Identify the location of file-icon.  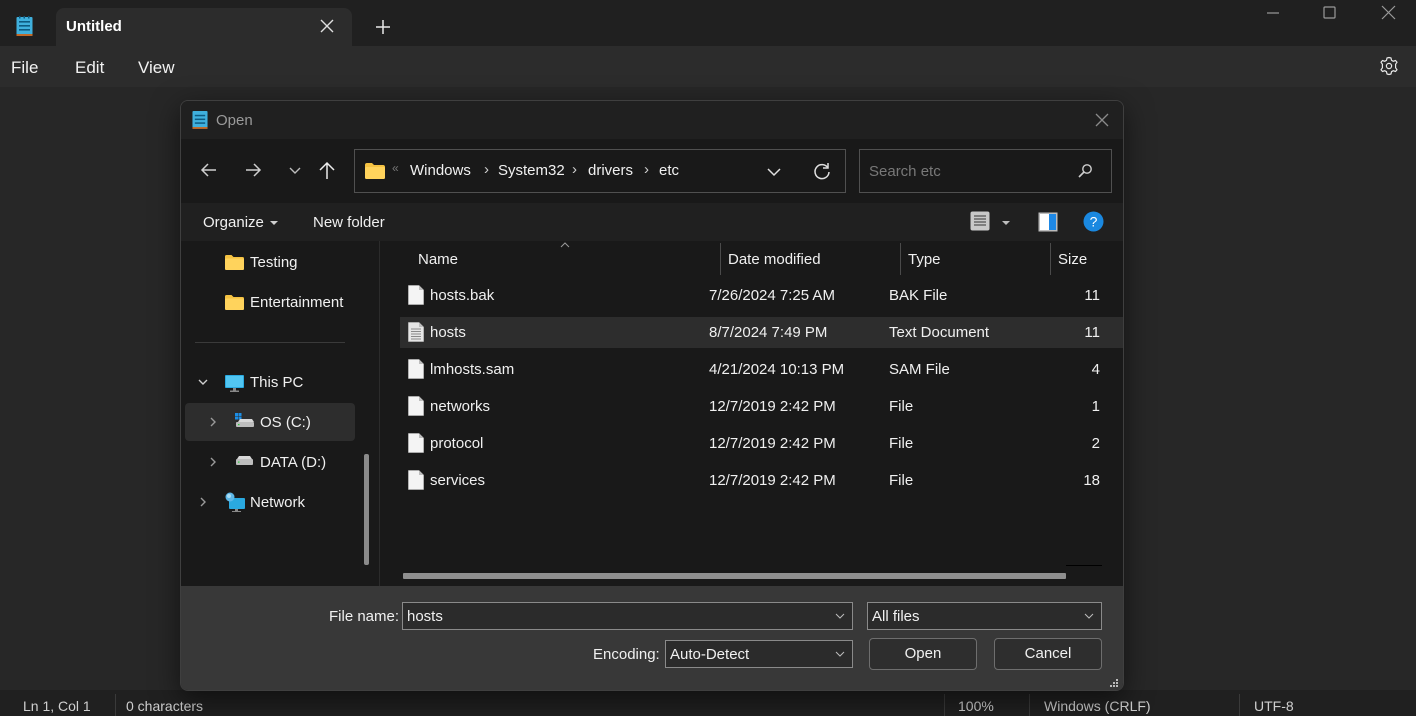
(416, 443).